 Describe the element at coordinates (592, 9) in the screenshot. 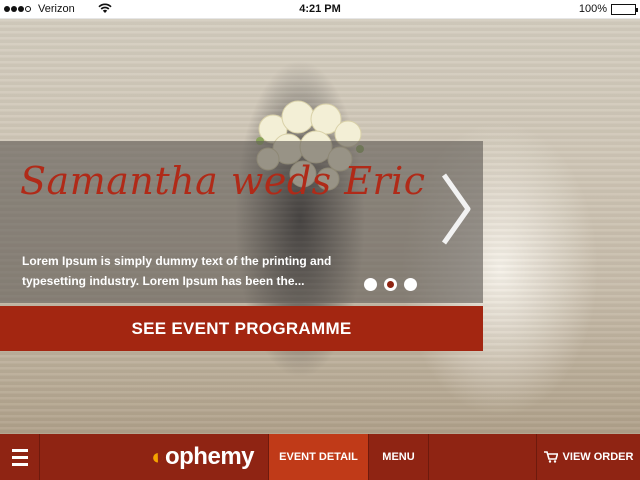

I see `battery-percent: 100%` at that location.